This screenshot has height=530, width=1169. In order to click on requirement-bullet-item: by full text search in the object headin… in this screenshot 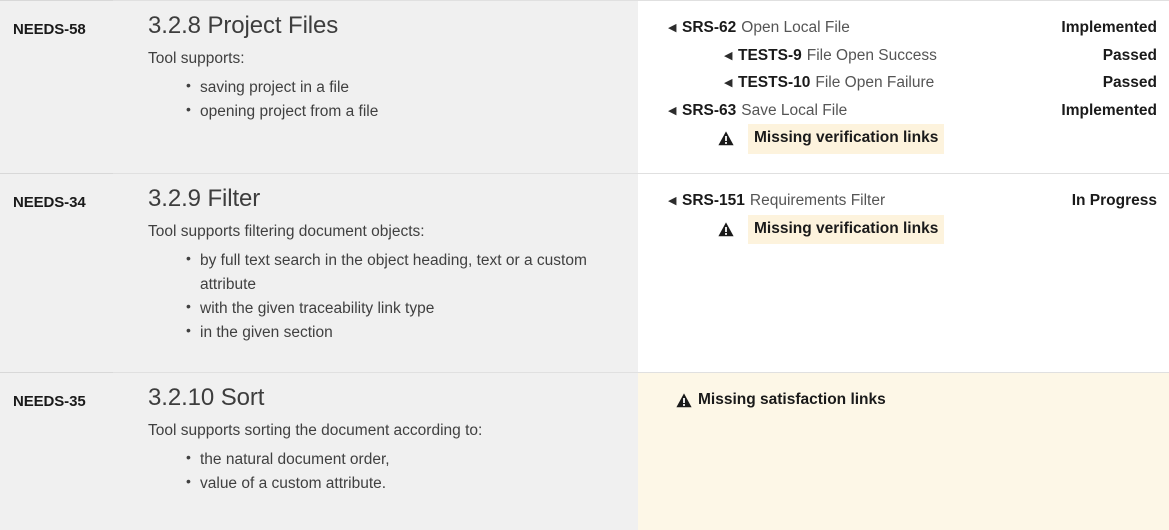, I will do `click(392, 272)`.